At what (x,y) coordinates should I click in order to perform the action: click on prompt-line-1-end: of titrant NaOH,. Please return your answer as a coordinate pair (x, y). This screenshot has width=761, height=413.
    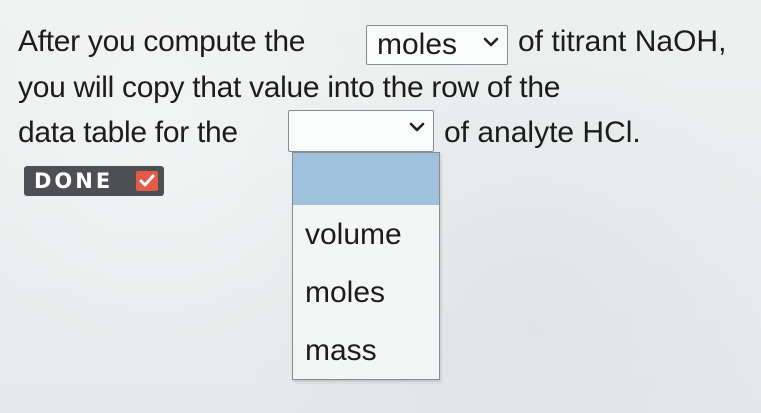
    Looking at the image, I should click on (622, 41).